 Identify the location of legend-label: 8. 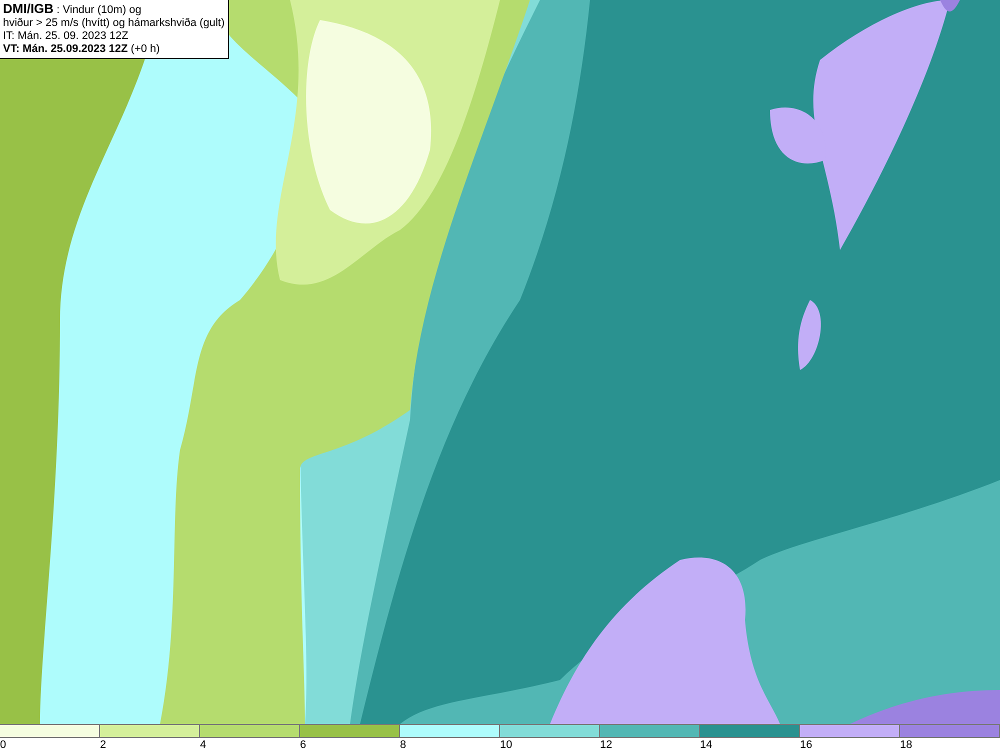
(403, 745).